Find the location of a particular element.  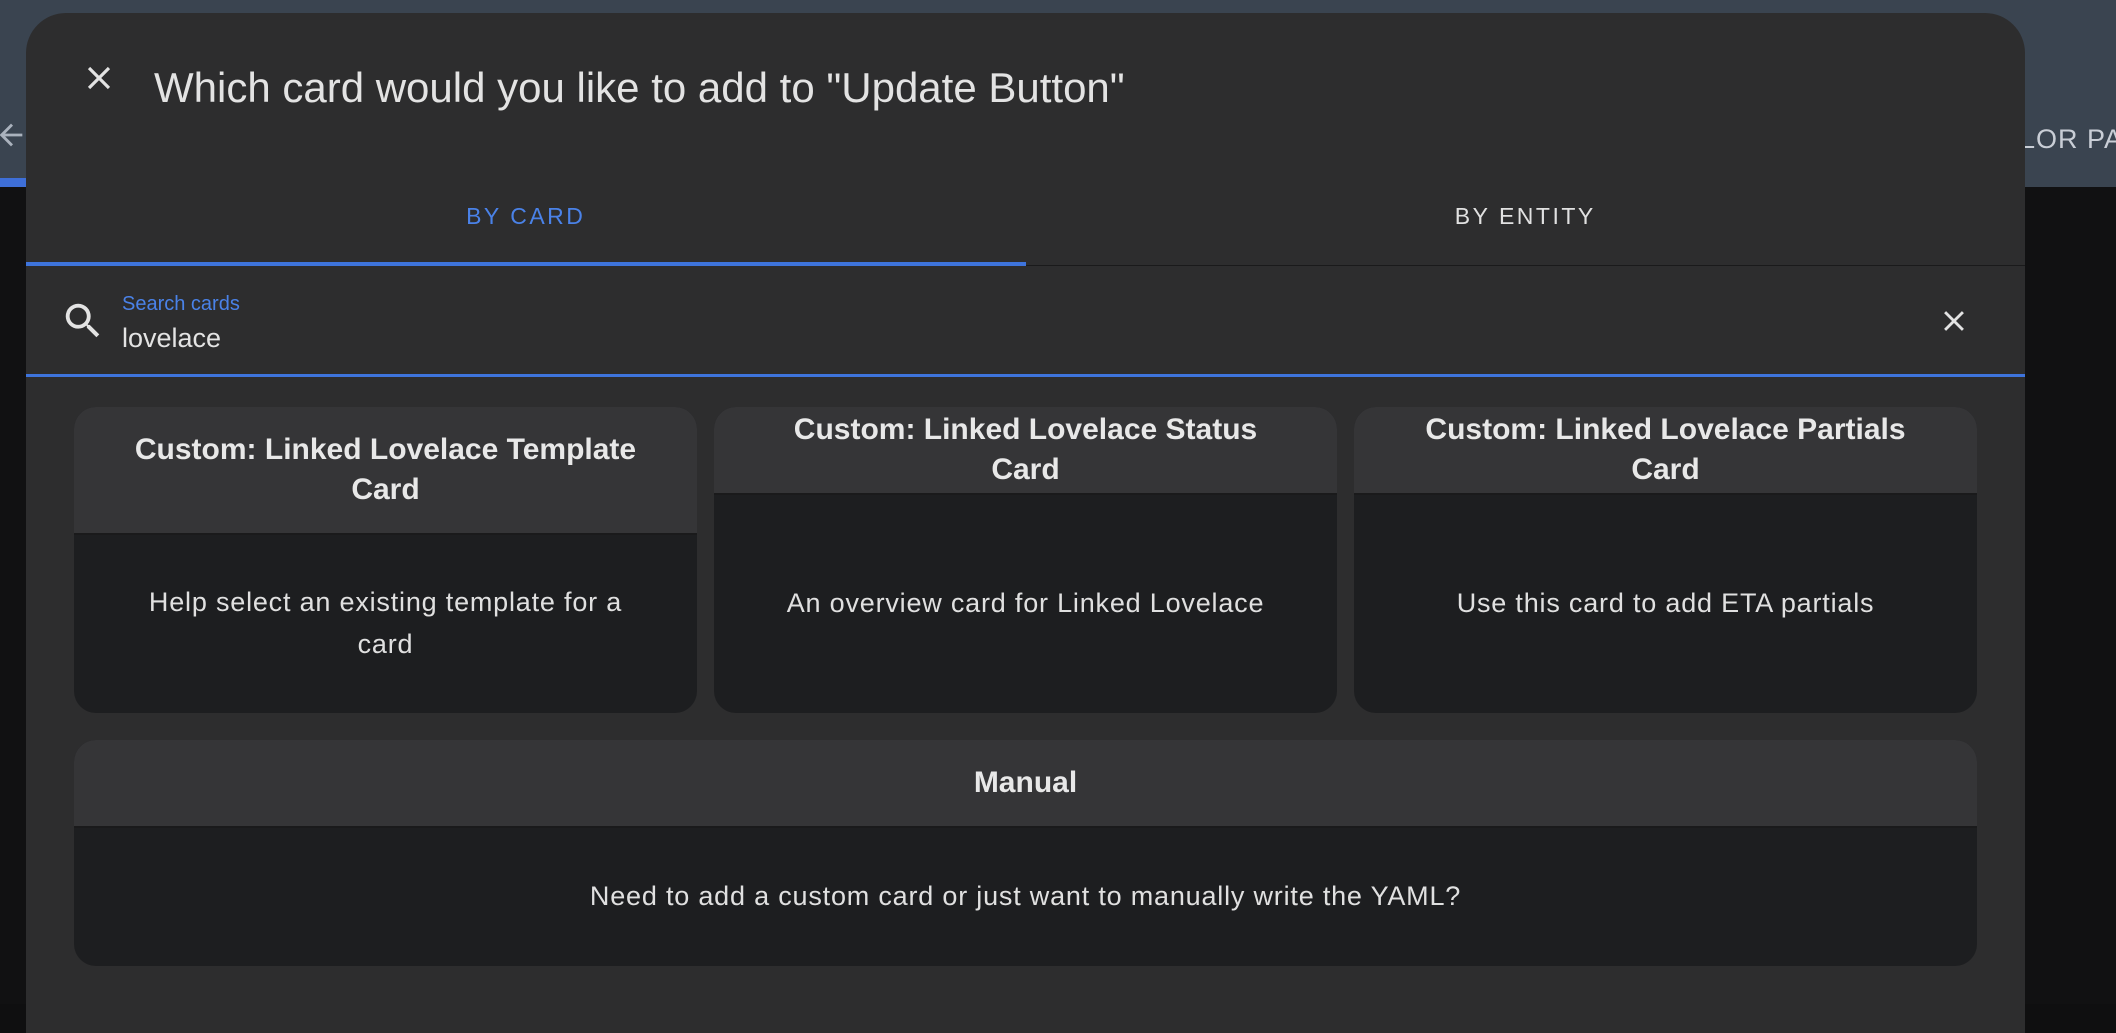

close-dialog-button is located at coordinates (99, 78).